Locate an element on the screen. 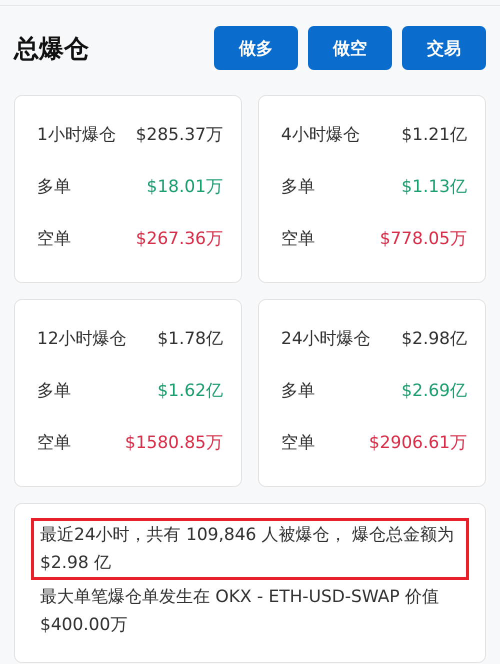 This screenshot has width=500, height=664. page-title: 总爆仓 is located at coordinates (51, 48).